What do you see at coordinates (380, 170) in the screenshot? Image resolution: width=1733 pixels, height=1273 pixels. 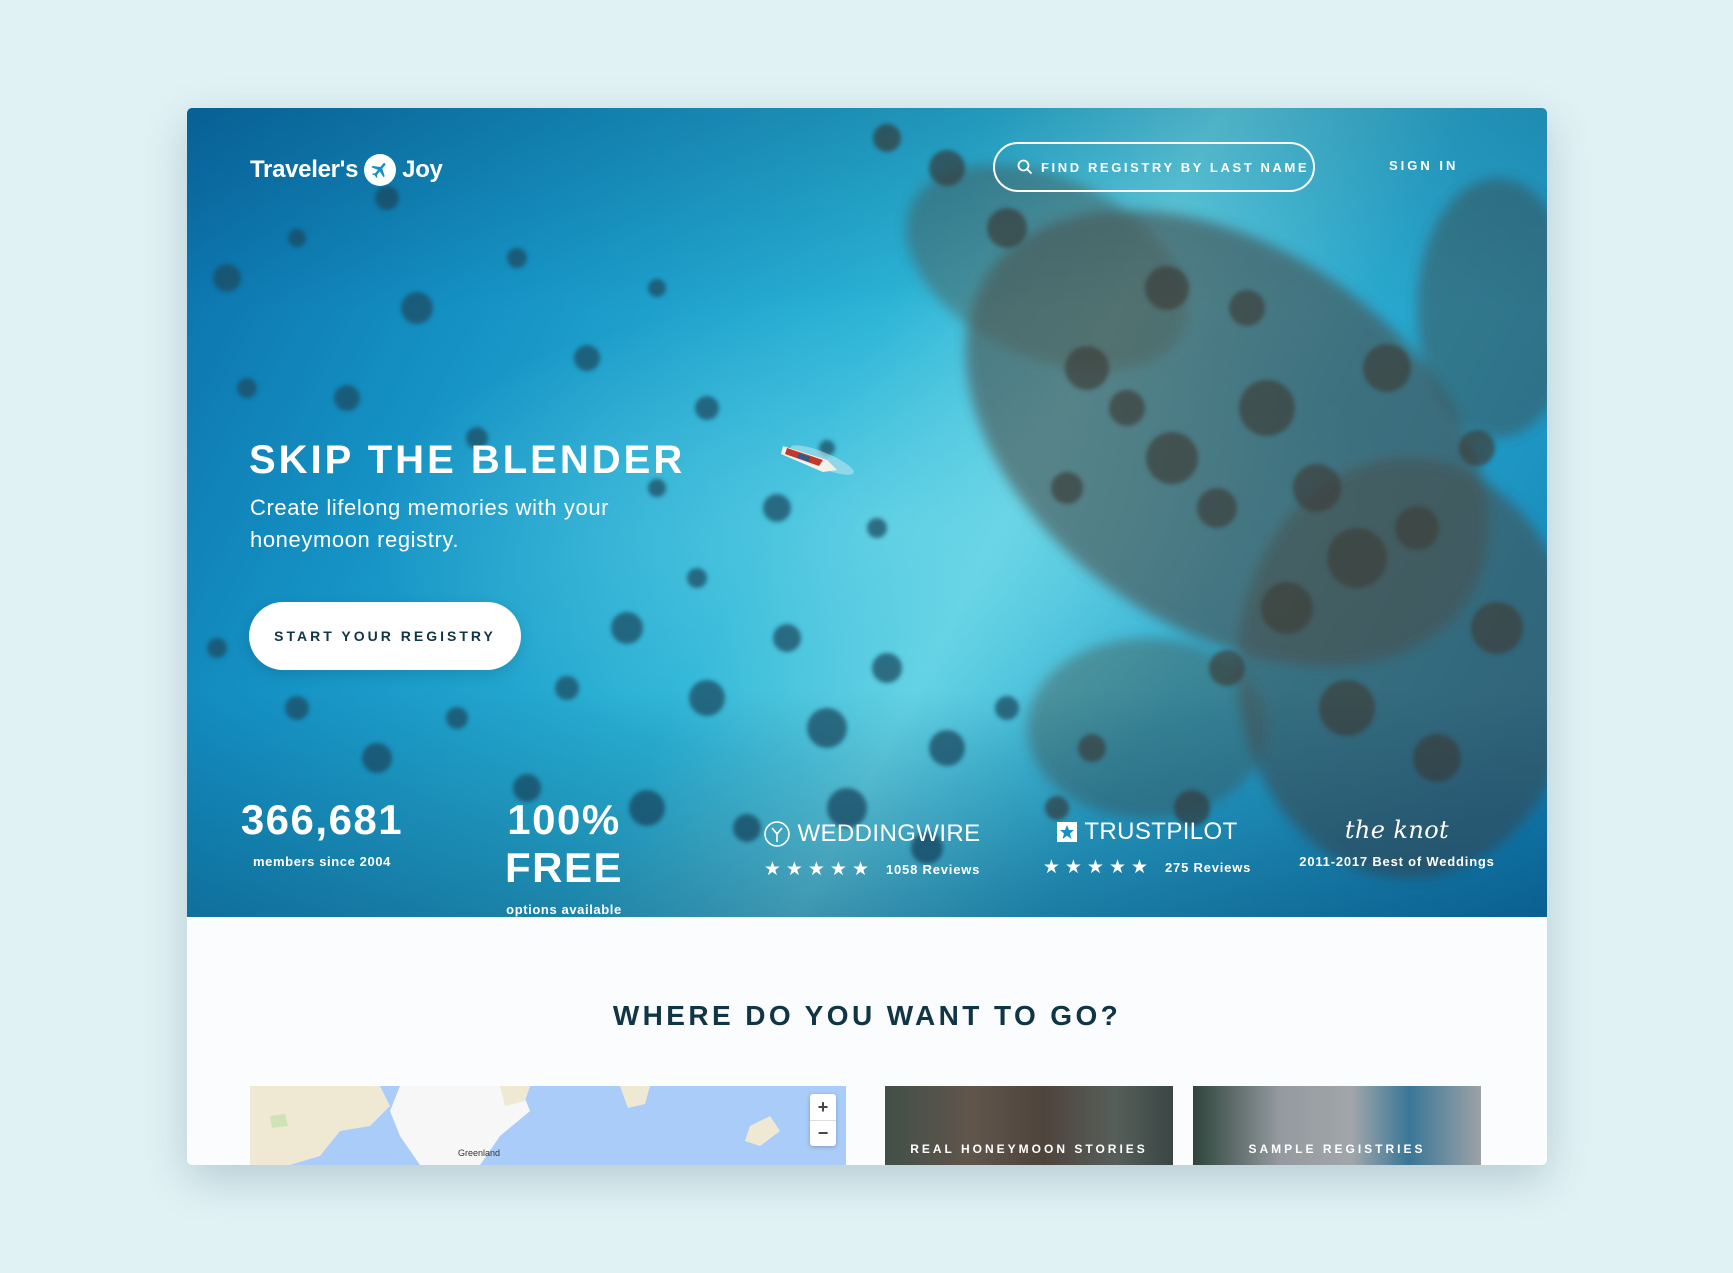 I see `airplane-icon` at bounding box center [380, 170].